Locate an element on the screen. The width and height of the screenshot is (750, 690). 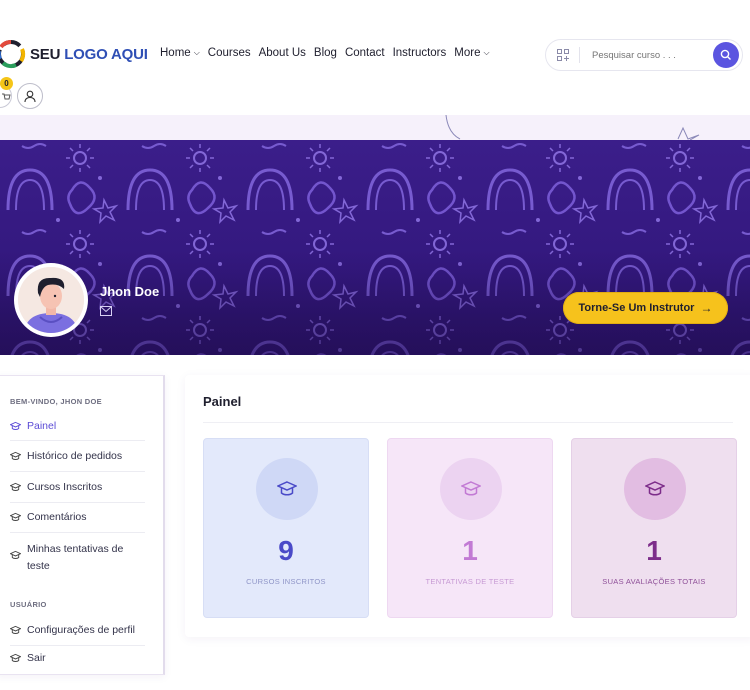
sidebar-item-order-history: Histórico de pedidos is located at coordinates (77, 456).